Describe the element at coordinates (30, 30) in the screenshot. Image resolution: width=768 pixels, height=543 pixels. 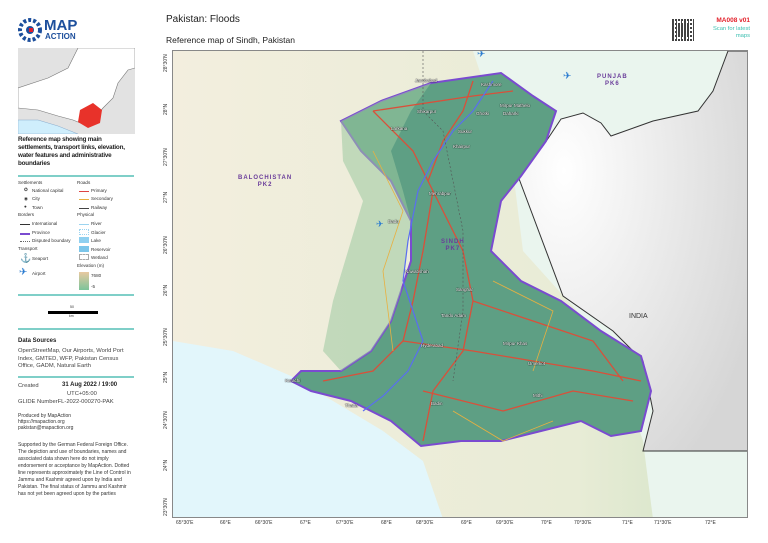
I see `globe-logo-icon` at that location.